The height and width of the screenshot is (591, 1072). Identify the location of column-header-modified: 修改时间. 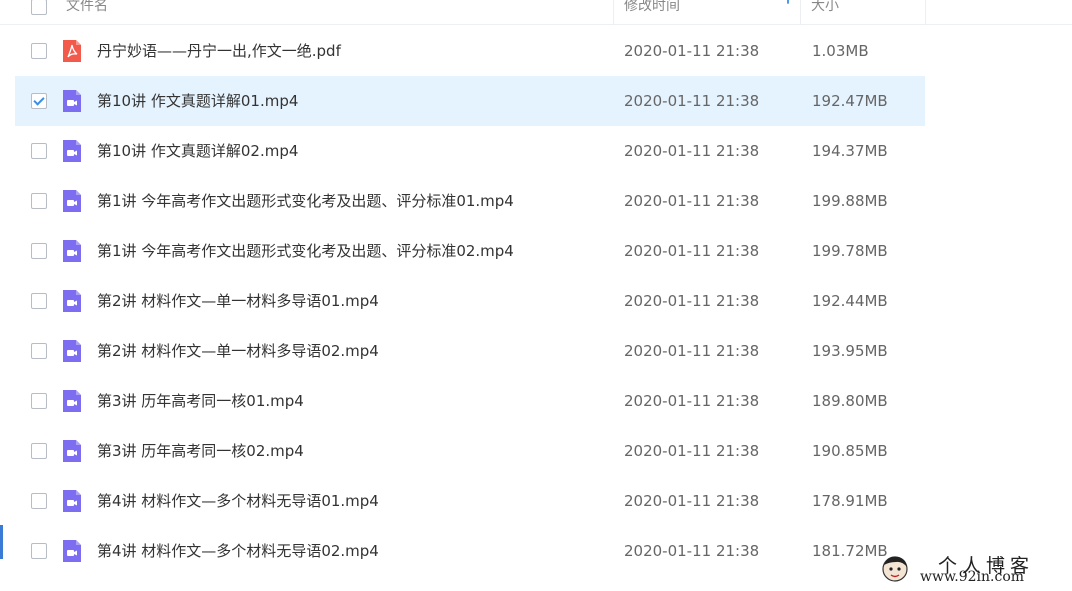
(652, 12).